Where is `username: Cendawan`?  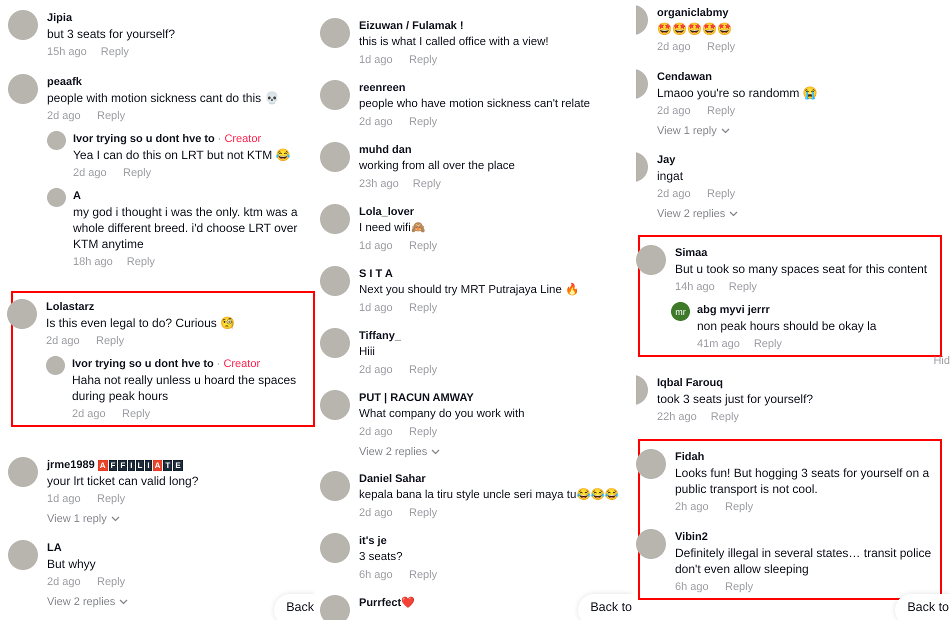
username: Cendawan is located at coordinates (684, 77).